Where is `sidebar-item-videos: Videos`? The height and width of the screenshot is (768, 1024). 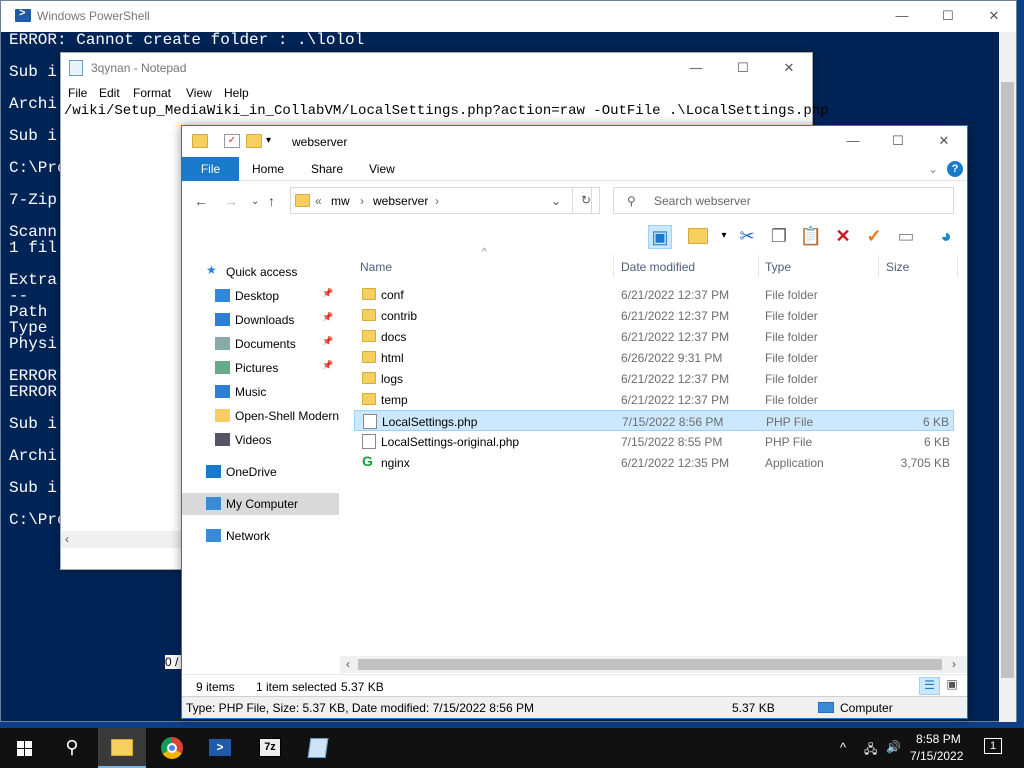 sidebar-item-videos: Videos is located at coordinates (260, 440).